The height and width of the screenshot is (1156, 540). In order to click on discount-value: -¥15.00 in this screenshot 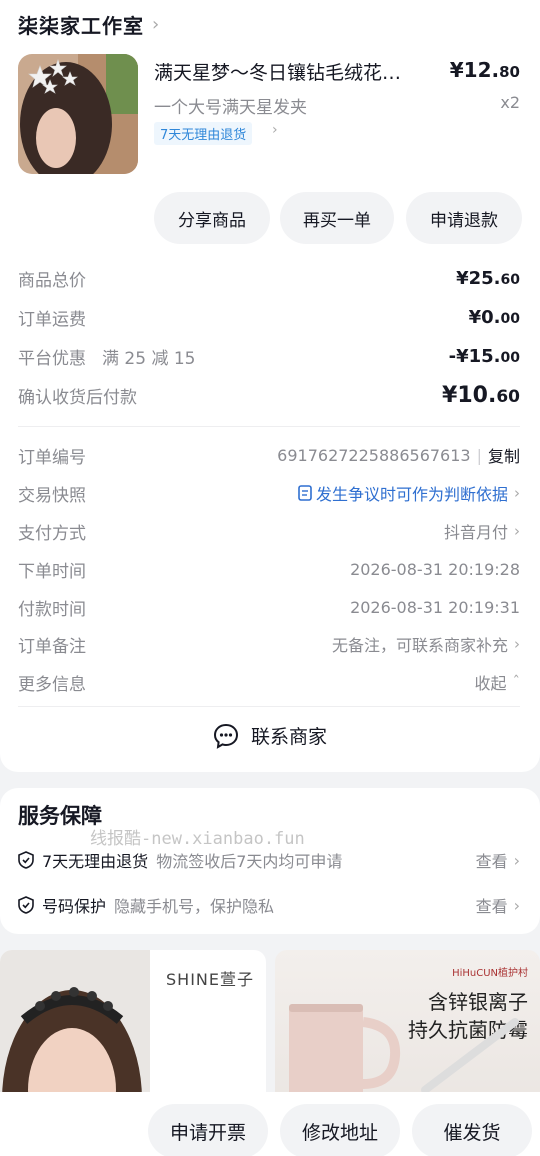, I will do `click(484, 356)`.